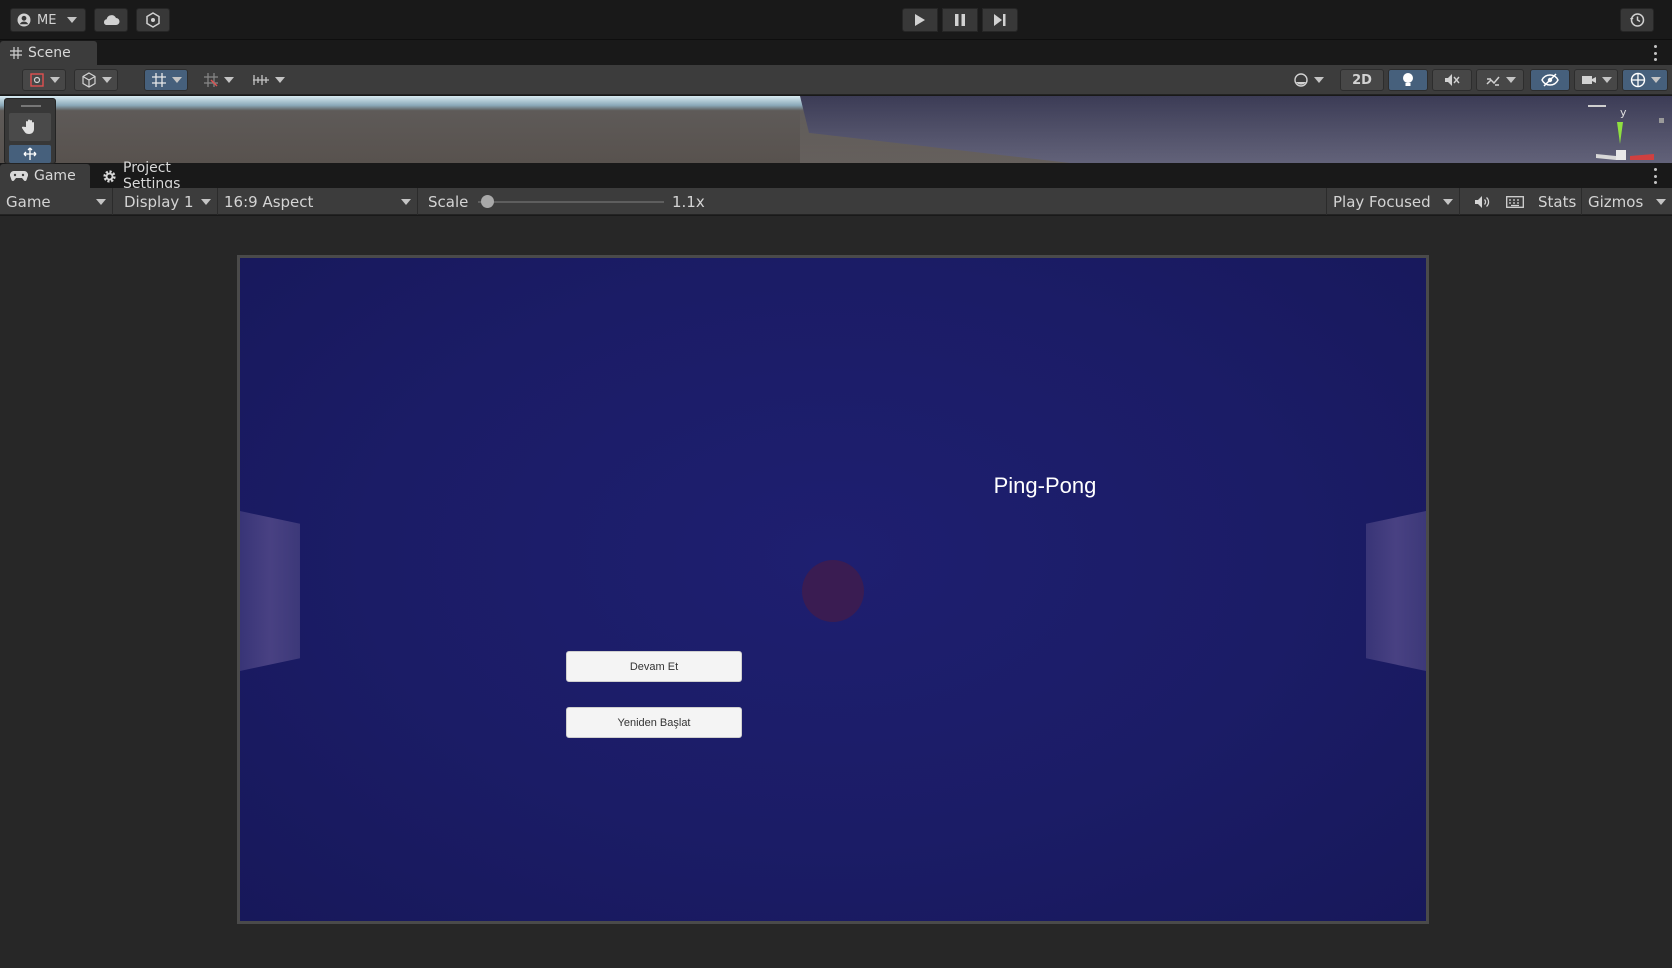  I want to click on effects-dropdown, so click(1500, 80).